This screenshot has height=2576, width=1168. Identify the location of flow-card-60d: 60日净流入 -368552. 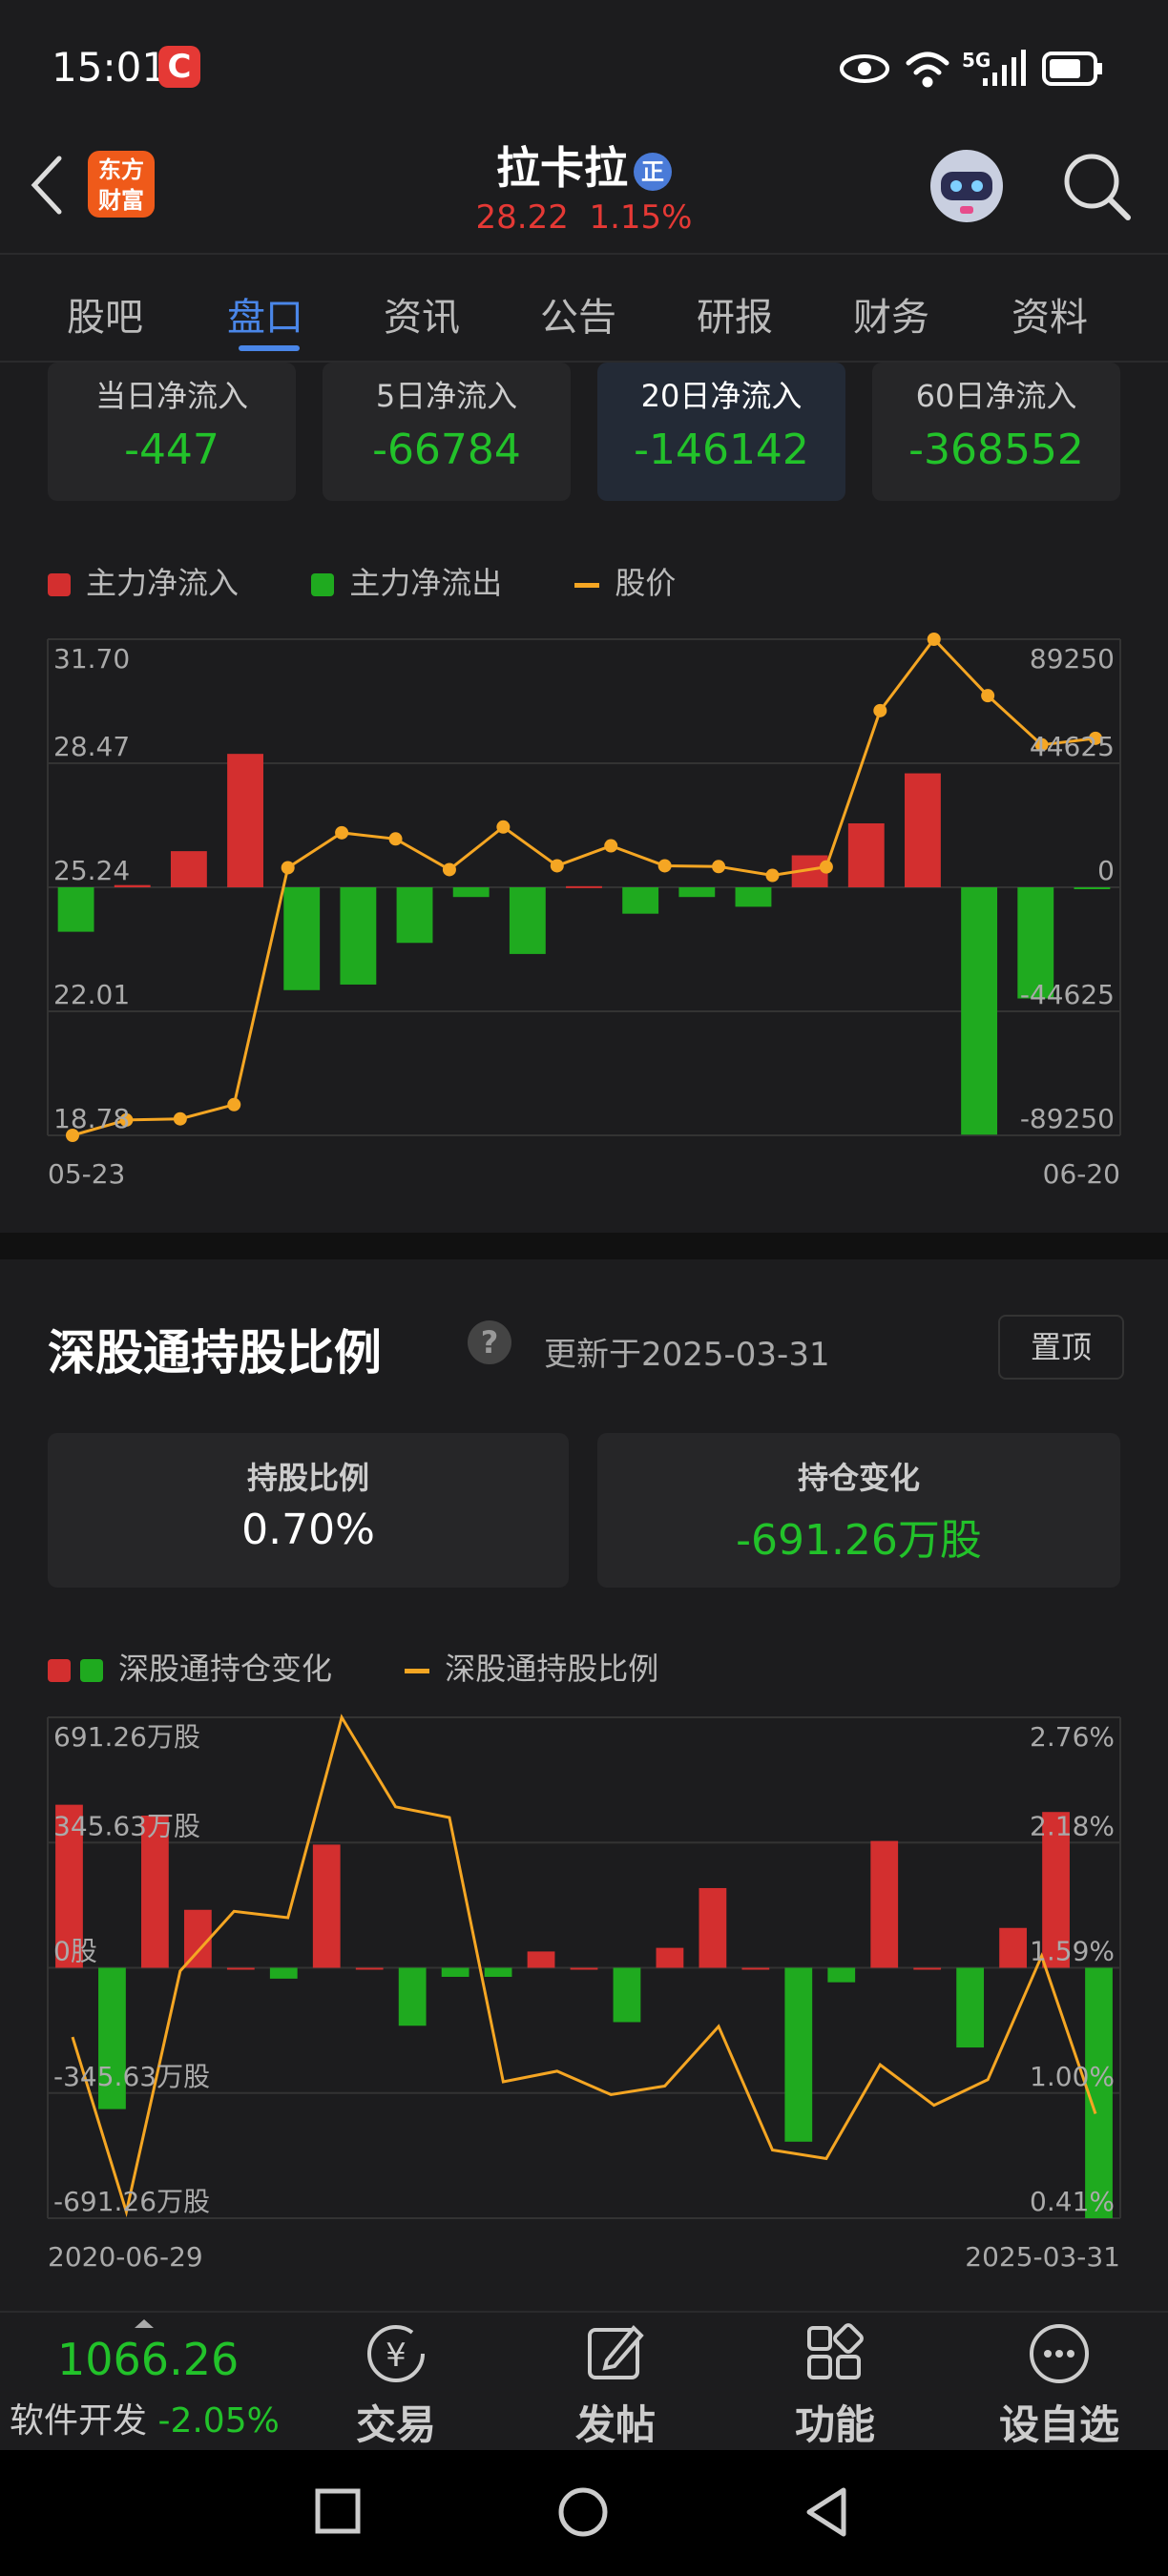
(996, 432).